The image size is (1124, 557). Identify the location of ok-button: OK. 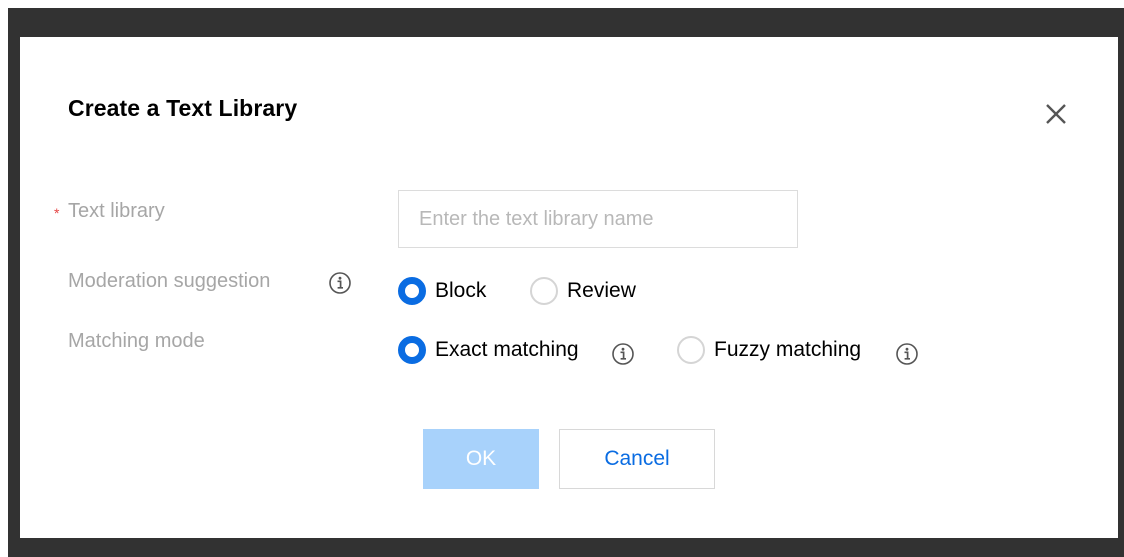
(481, 459).